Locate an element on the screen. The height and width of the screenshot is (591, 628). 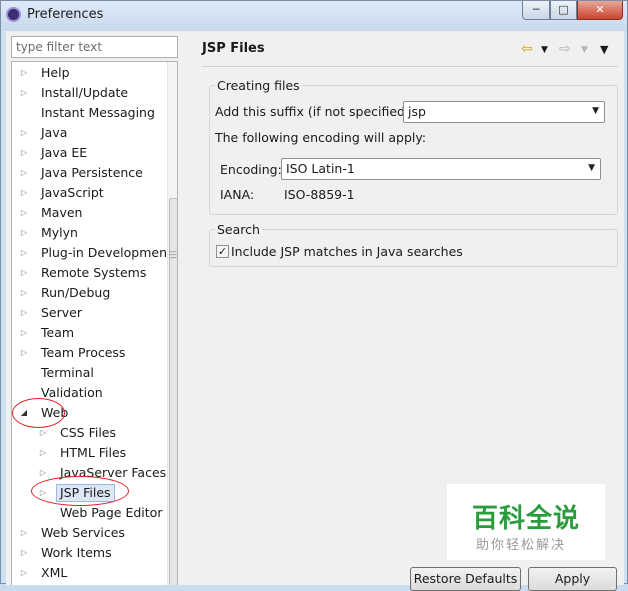
tree-item-label: Web Page Editor is located at coordinates (111, 512).